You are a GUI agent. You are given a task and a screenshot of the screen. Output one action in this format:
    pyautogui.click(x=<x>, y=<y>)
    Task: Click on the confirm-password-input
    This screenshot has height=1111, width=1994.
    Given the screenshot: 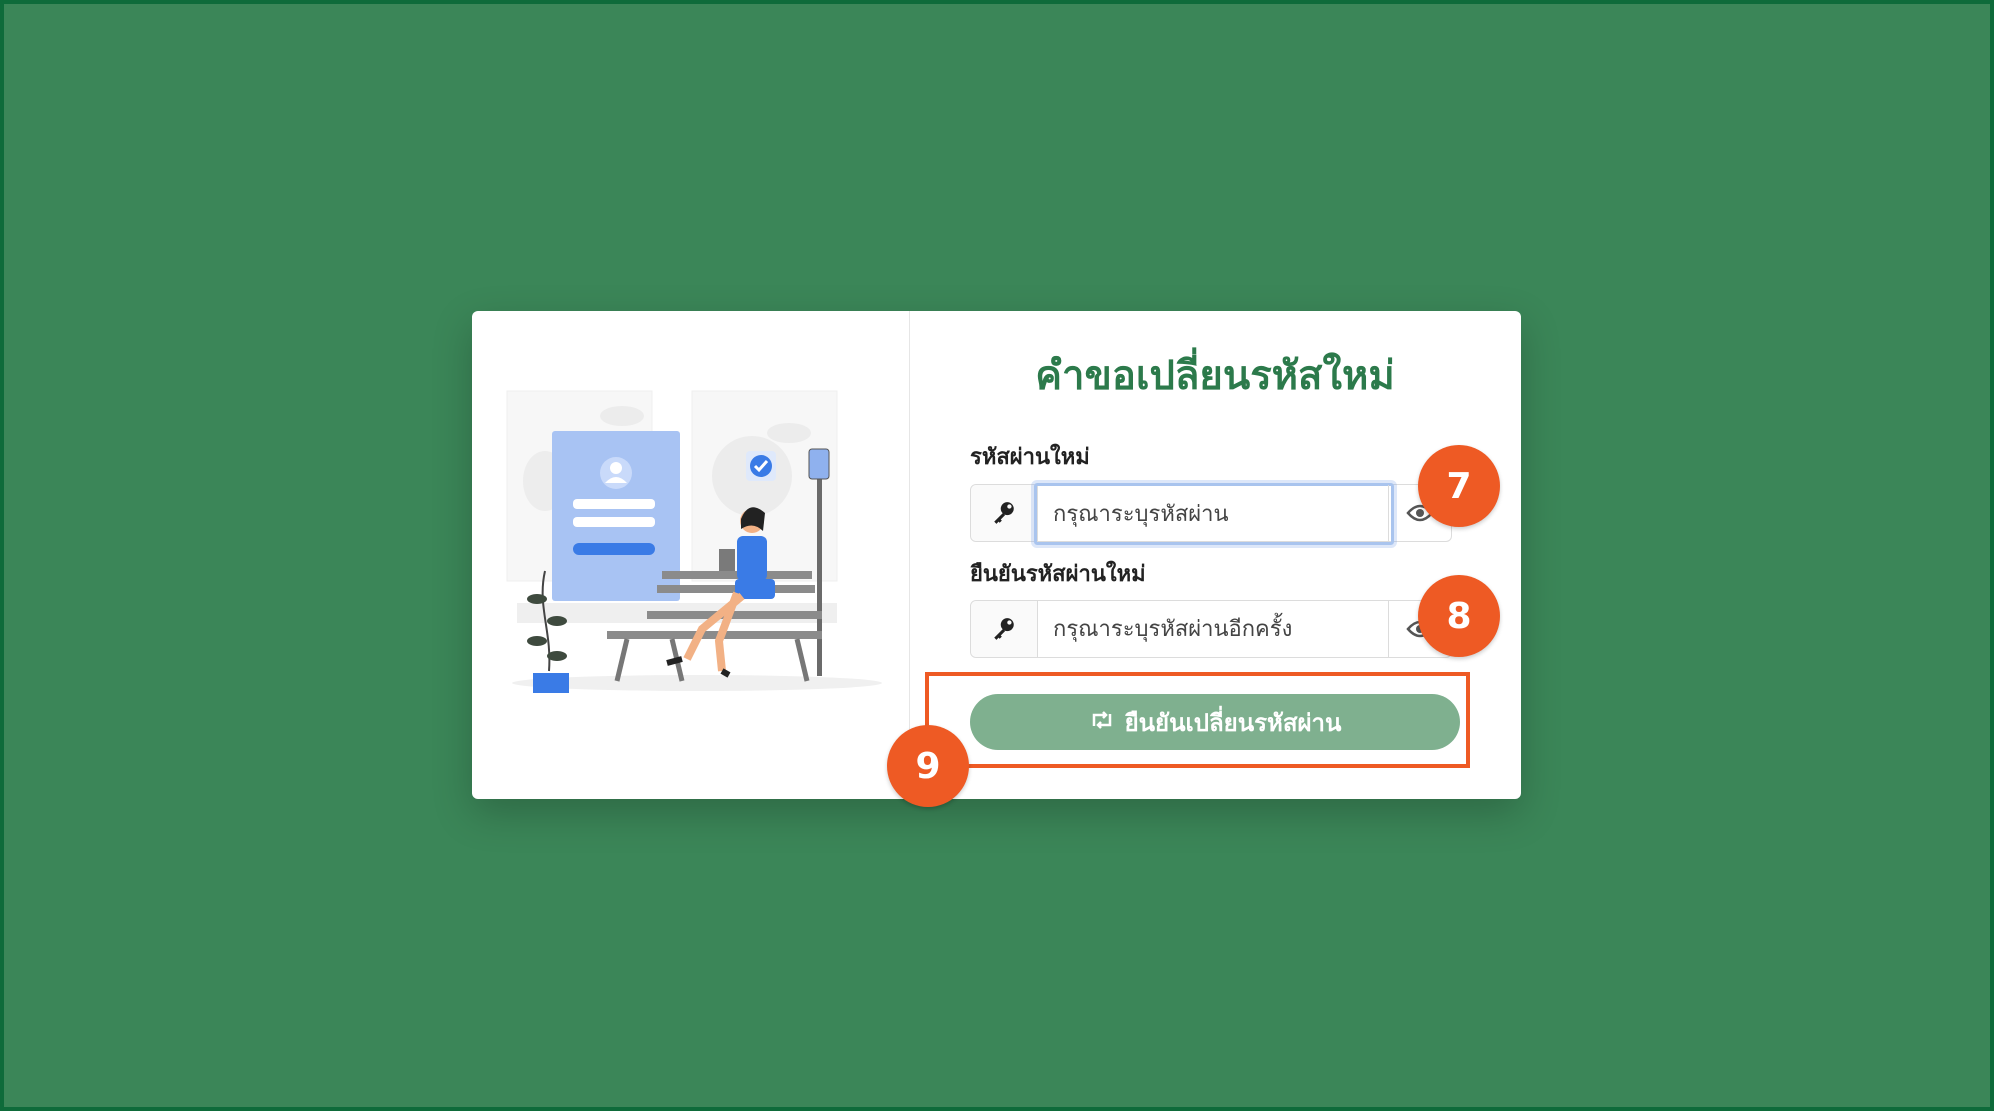 What is the action you would take?
    pyautogui.click(x=1214, y=629)
    